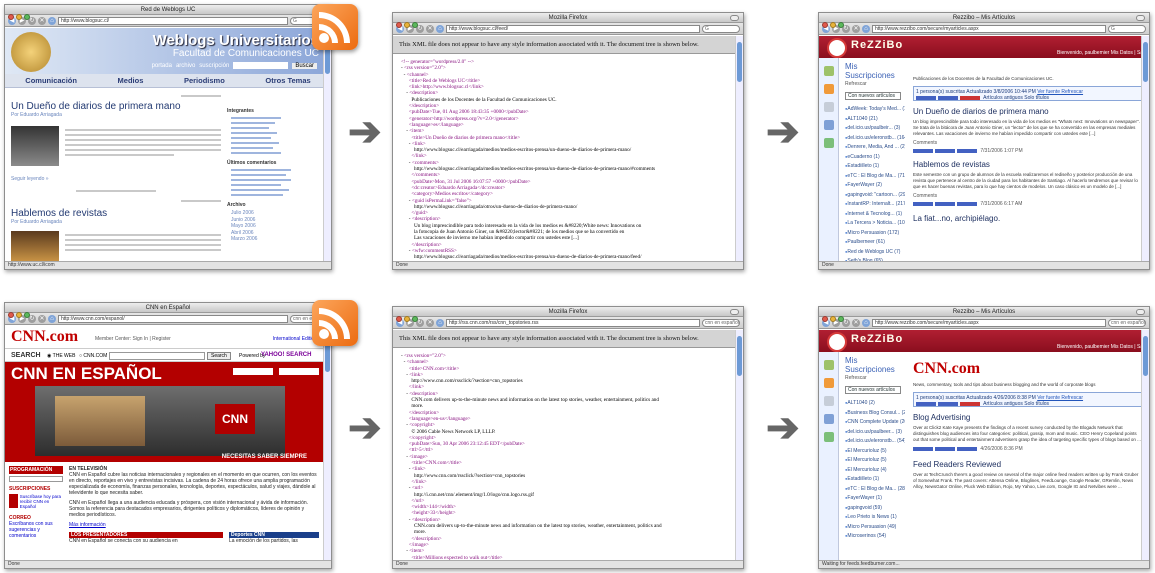  I want to click on search-icon, so click(828, 419).